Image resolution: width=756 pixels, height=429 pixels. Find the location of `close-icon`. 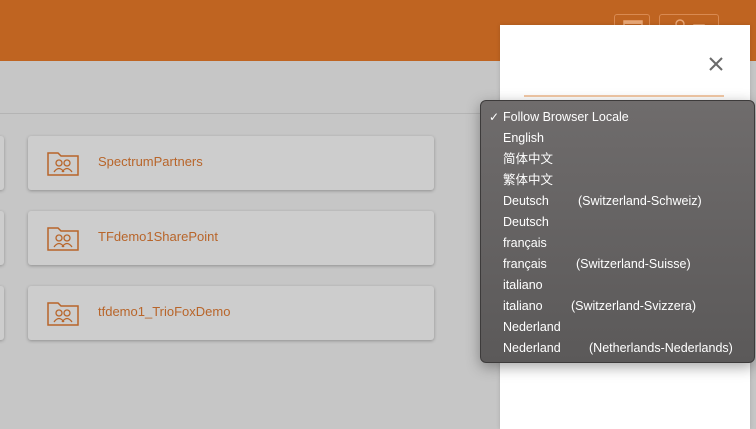

close-icon is located at coordinates (716, 64).